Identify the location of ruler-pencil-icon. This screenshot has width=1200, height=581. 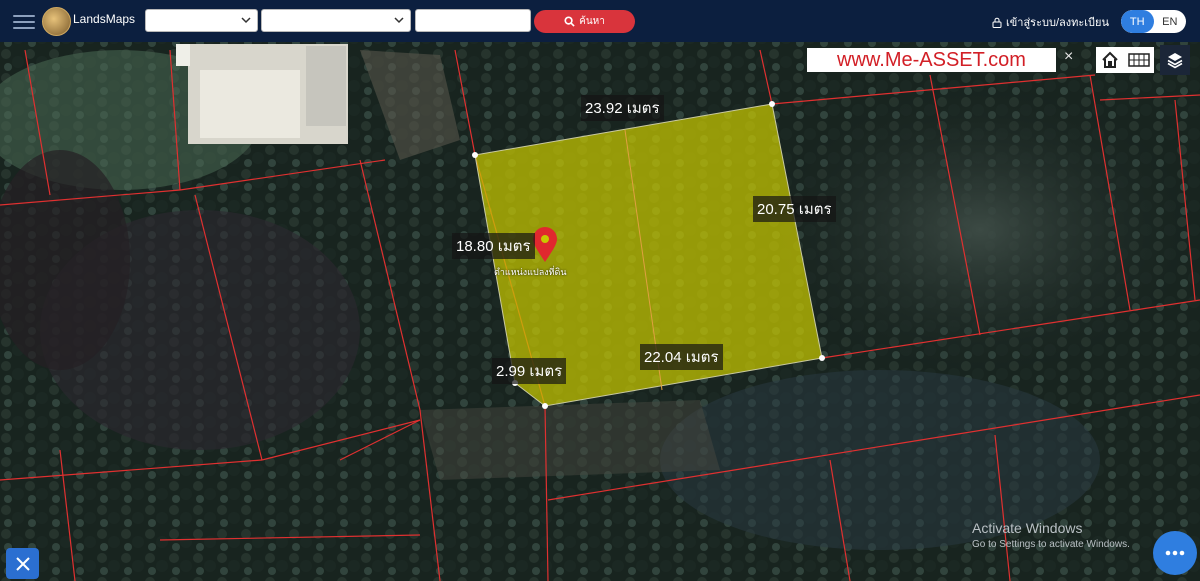
(22, 563).